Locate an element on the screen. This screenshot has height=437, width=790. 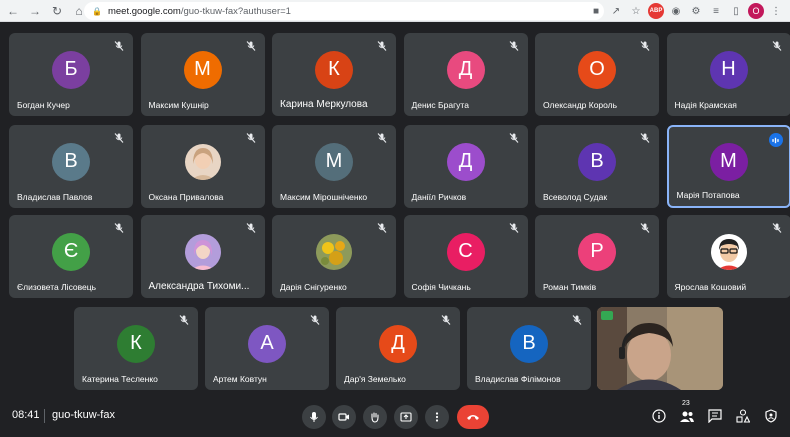
participant-tile: М Максим Мірошніченко is located at coordinates (334, 166).